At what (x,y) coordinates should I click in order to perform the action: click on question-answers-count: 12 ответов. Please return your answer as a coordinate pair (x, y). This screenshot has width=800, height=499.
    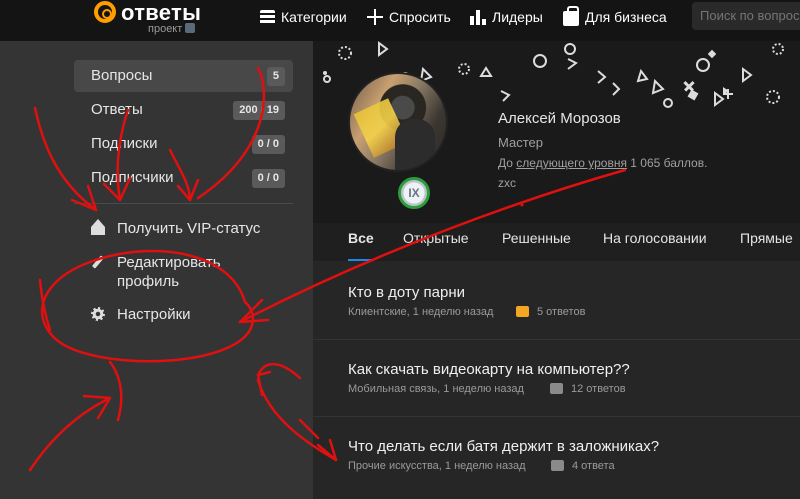
    Looking at the image, I should click on (588, 389).